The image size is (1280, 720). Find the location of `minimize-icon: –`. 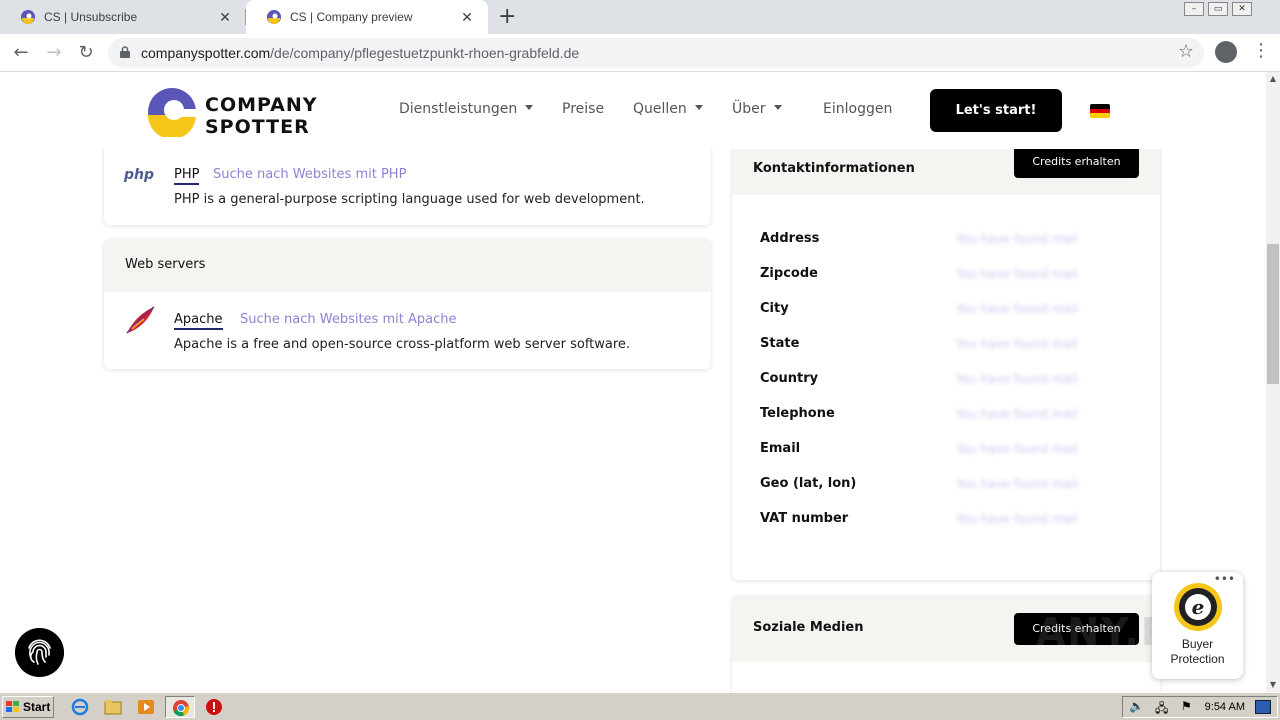

minimize-icon: – is located at coordinates (1194, 9).